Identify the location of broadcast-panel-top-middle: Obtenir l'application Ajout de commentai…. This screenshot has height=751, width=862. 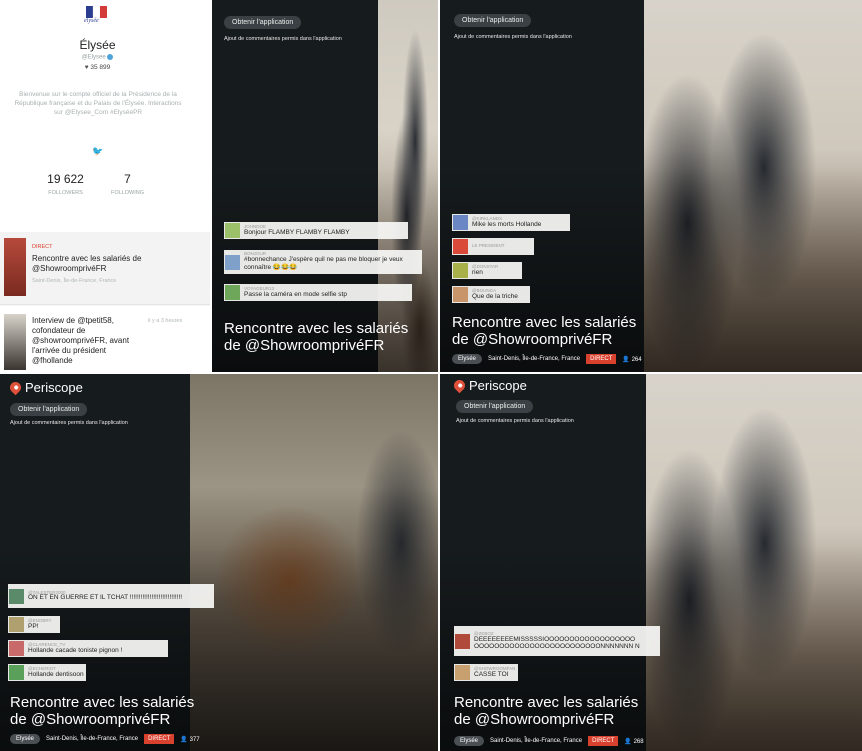
(325, 186).